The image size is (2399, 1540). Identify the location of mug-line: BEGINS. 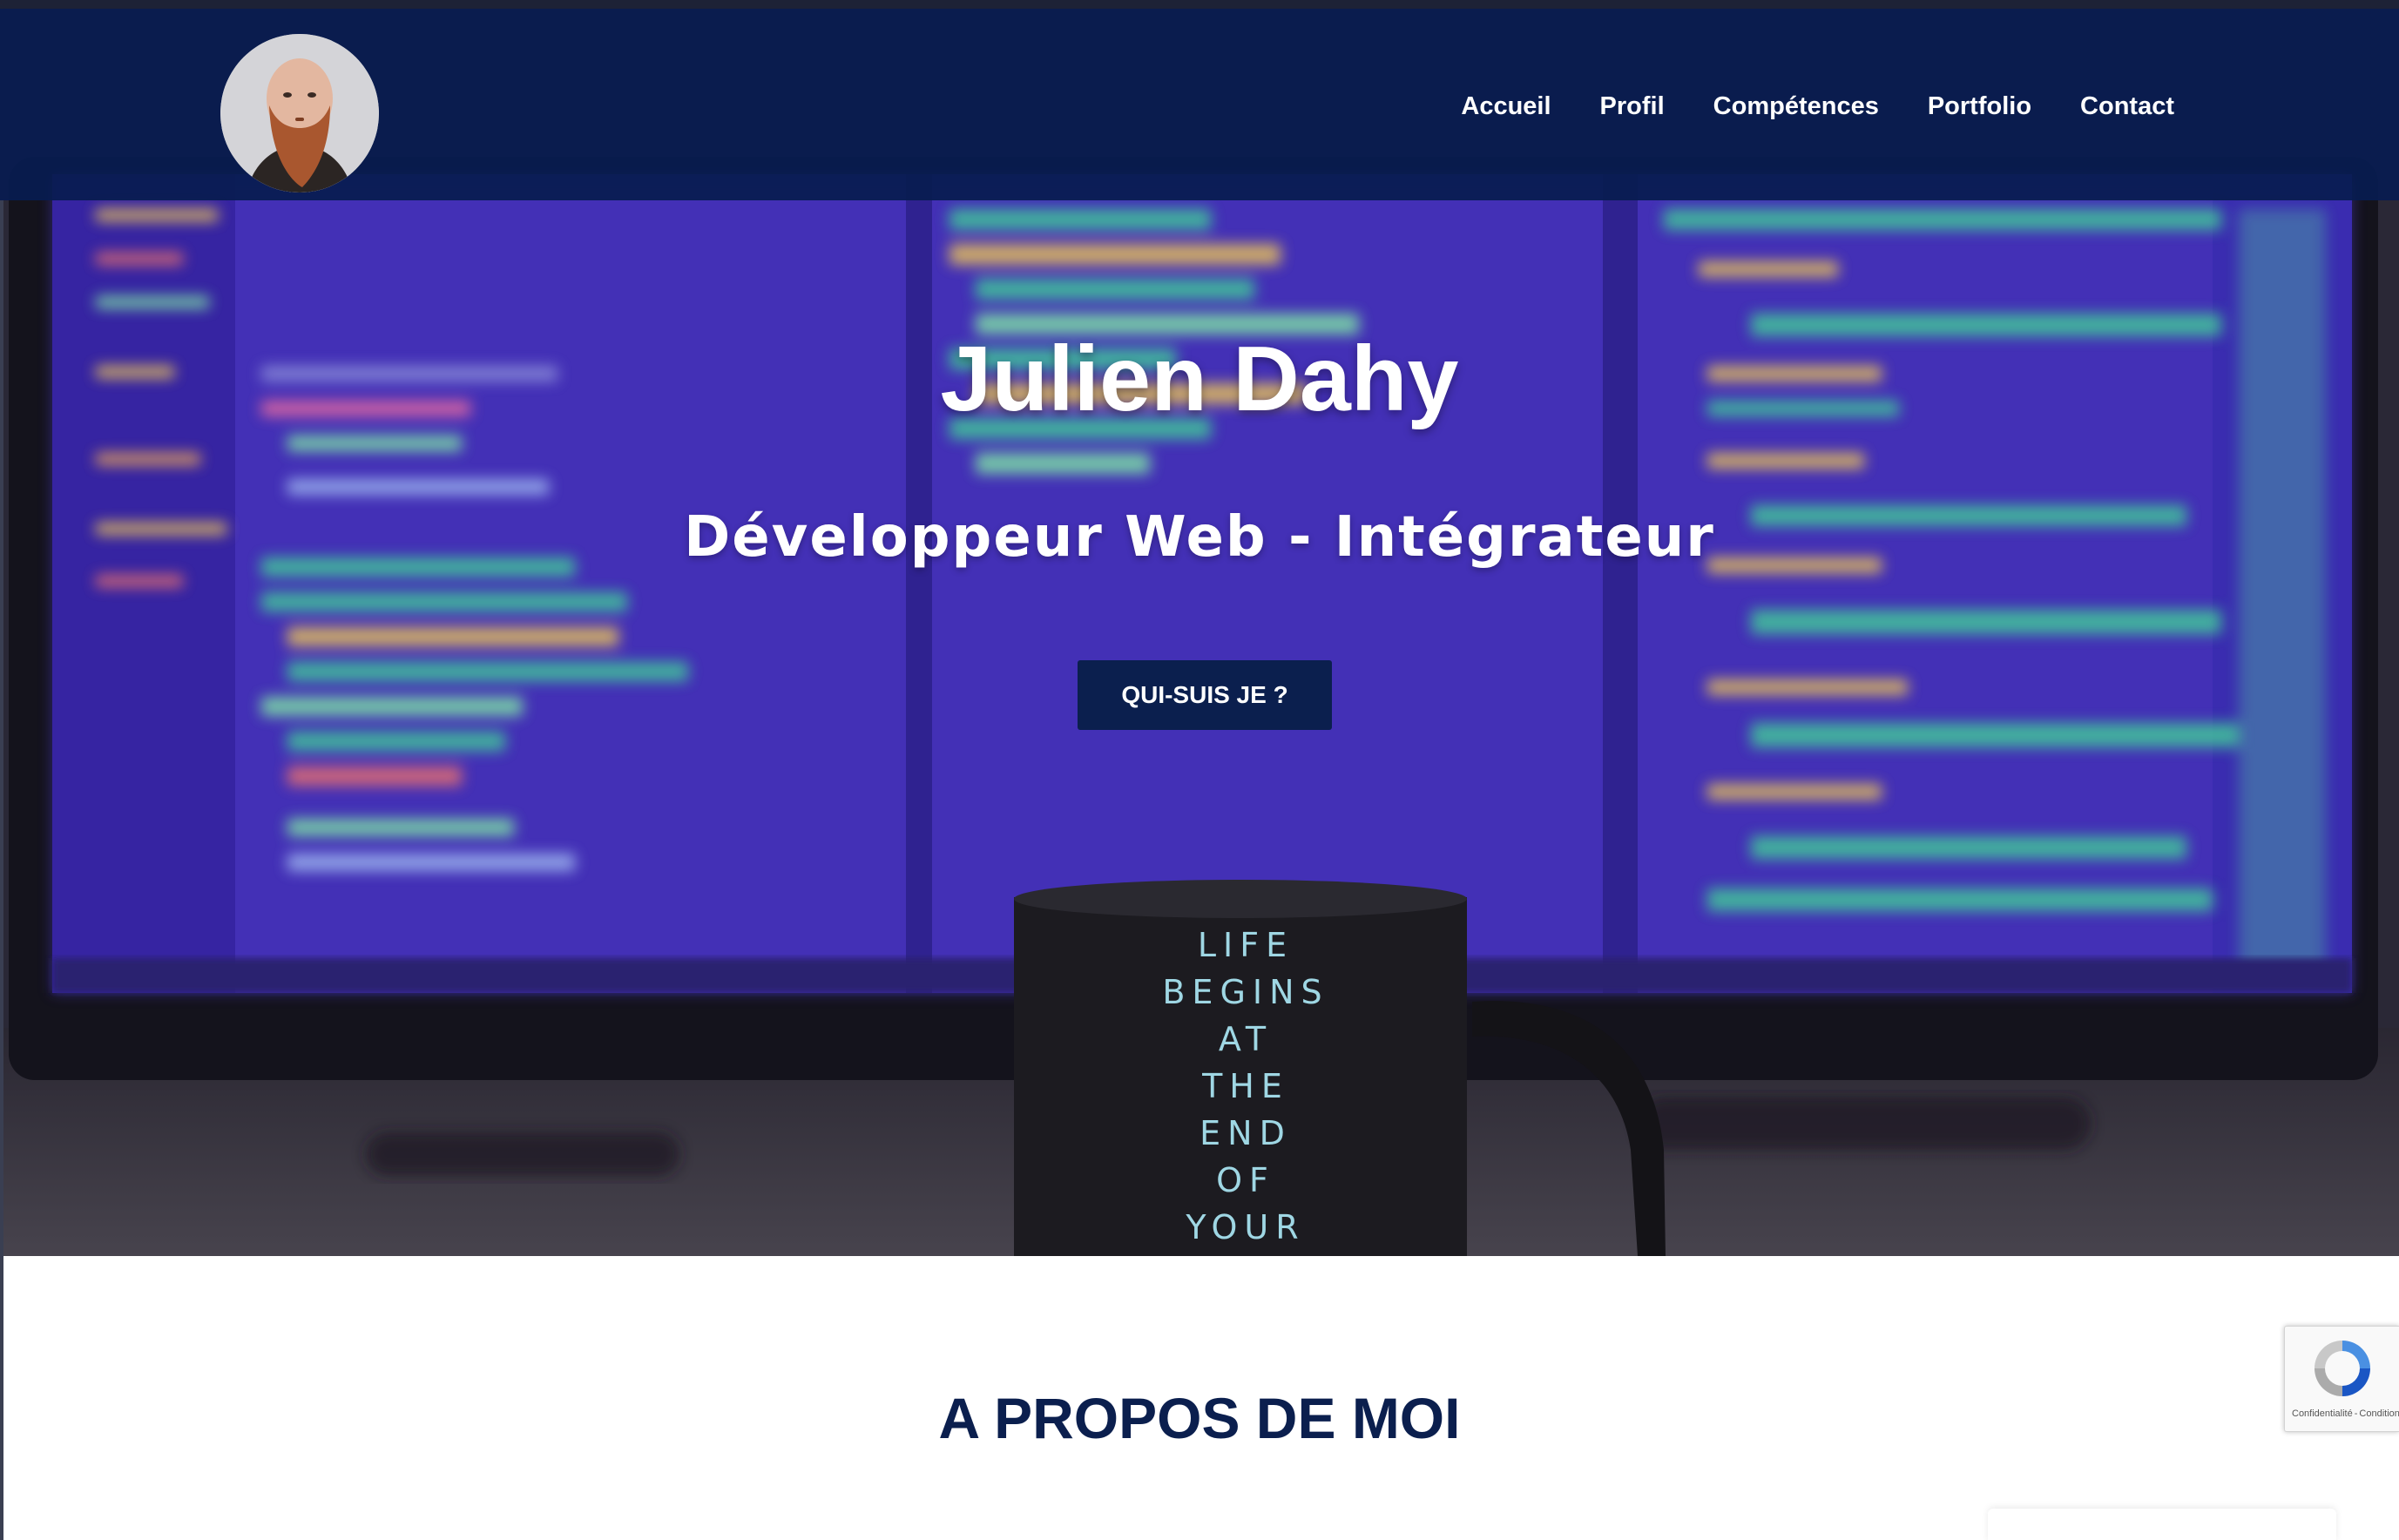
(1245, 992).